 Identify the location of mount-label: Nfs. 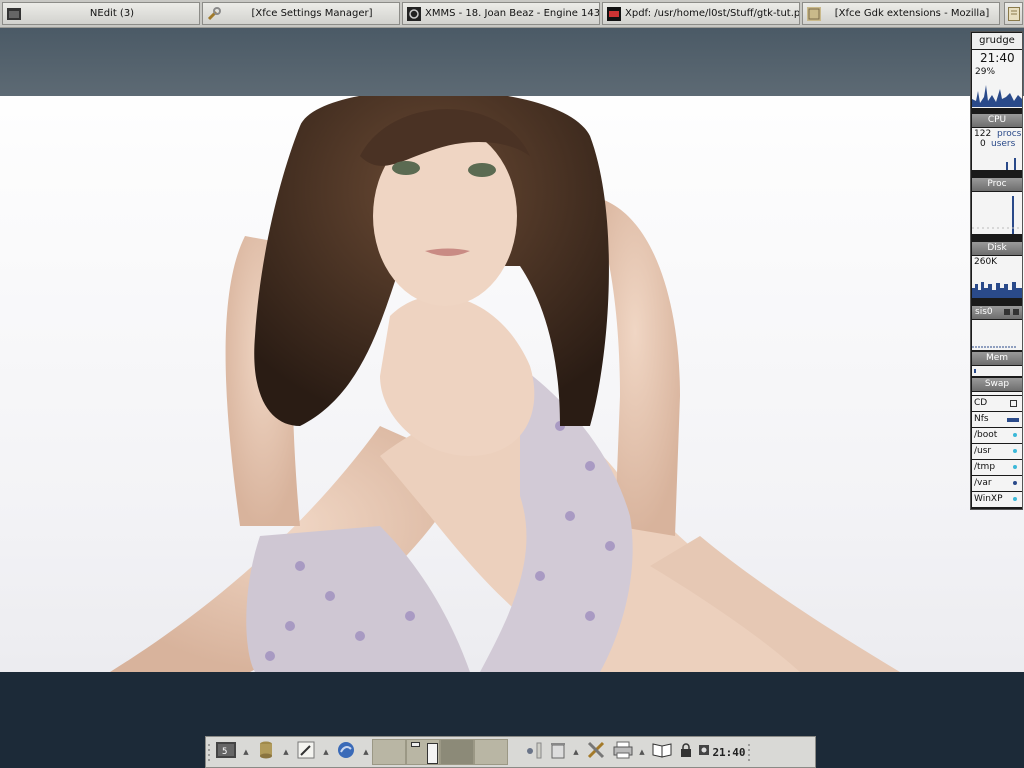
(981, 419).